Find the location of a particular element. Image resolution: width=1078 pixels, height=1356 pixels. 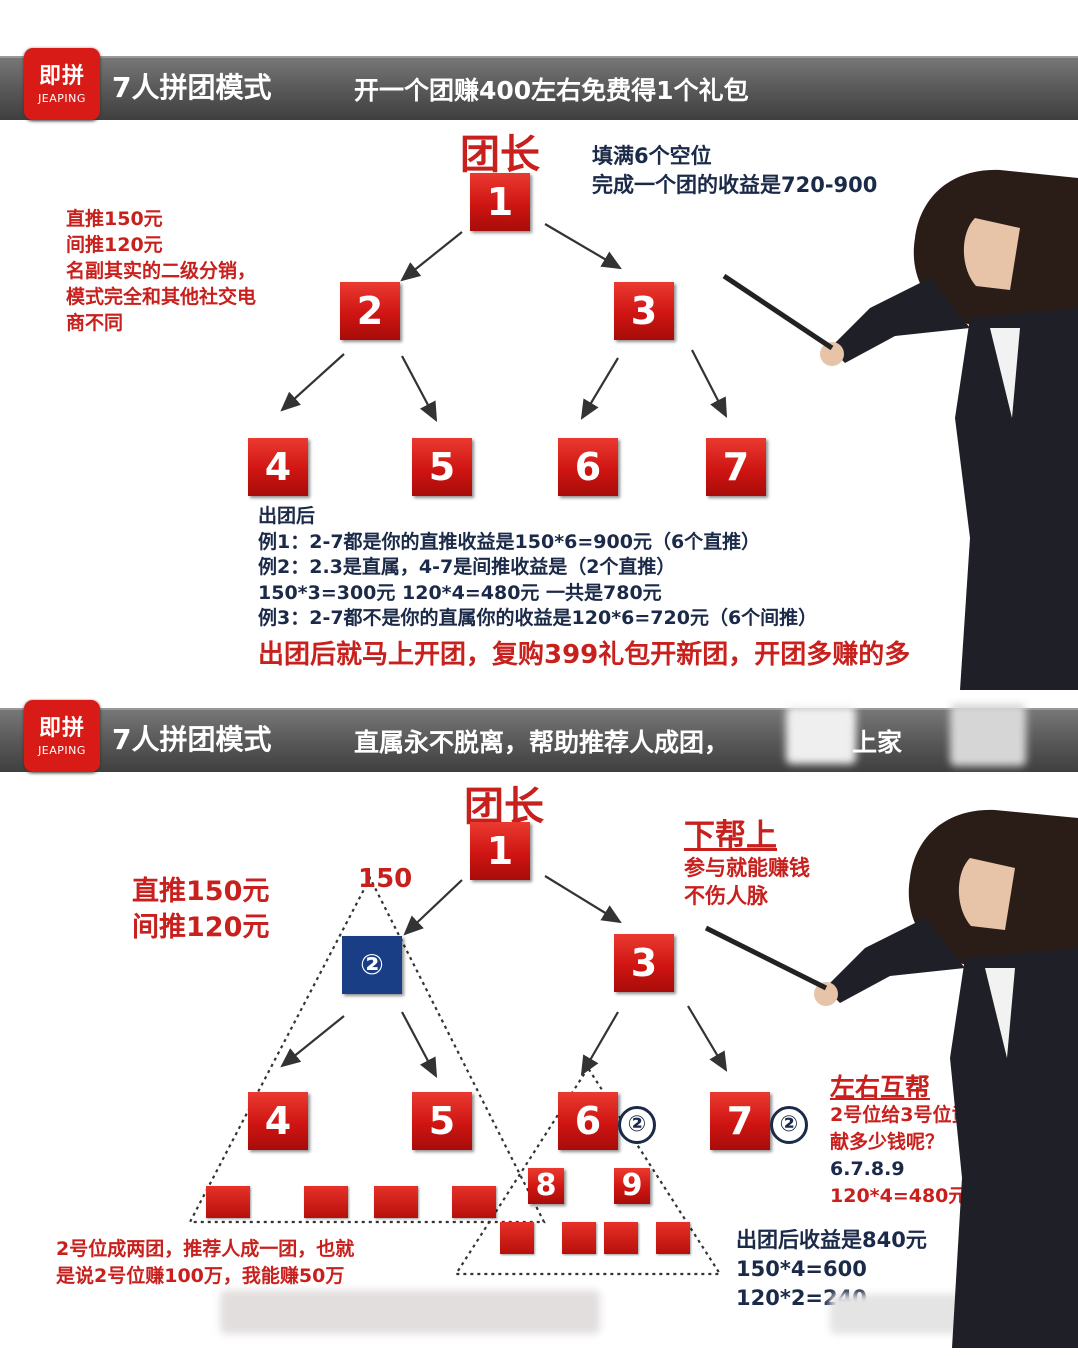

node-8: 8 is located at coordinates (546, 1186).